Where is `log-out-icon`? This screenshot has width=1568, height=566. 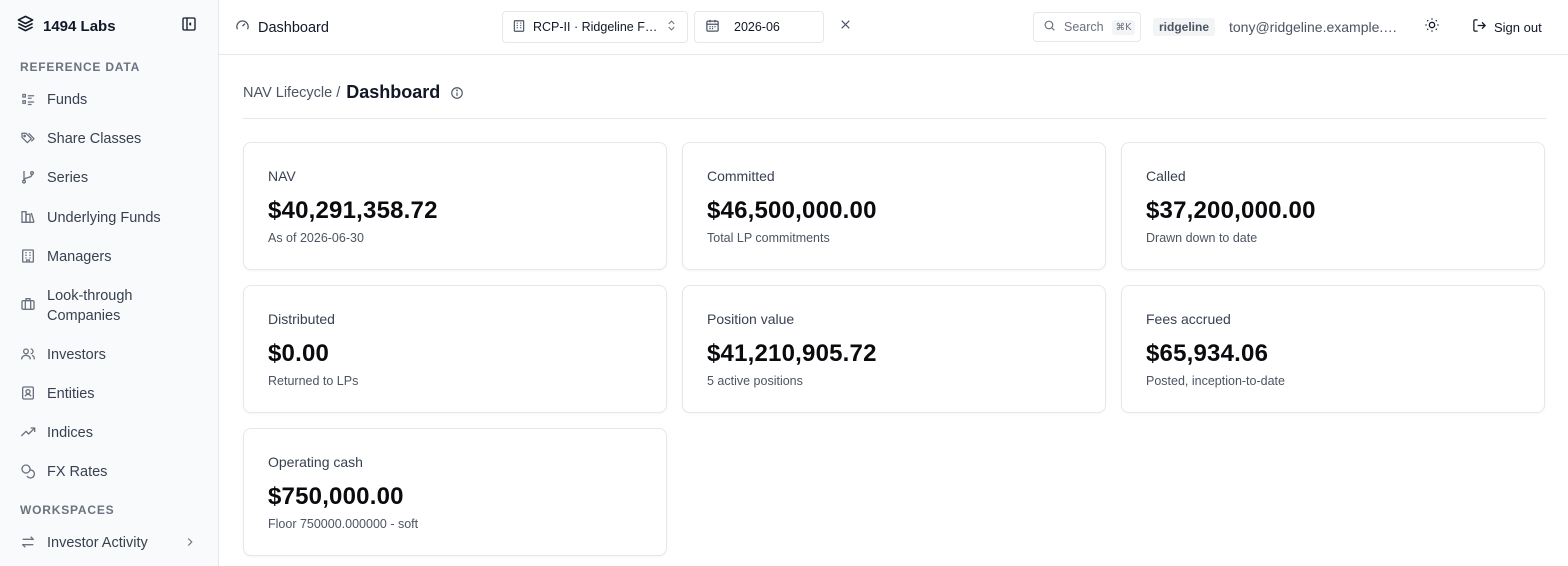 log-out-icon is located at coordinates (1479, 27).